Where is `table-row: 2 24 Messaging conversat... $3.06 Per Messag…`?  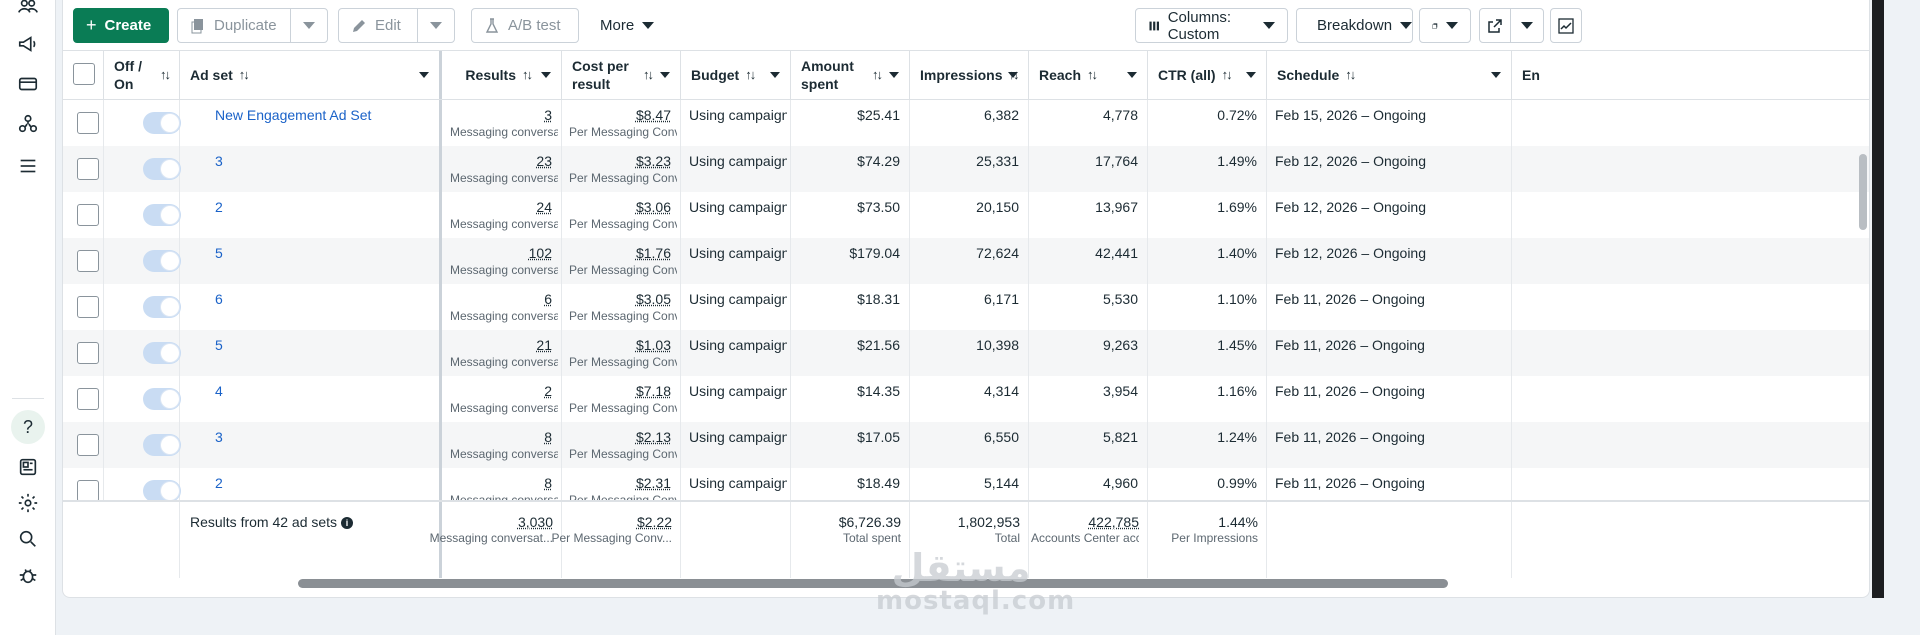
table-row: 2 24 Messaging conversat... $3.06 Per Messag… is located at coordinates (966, 215).